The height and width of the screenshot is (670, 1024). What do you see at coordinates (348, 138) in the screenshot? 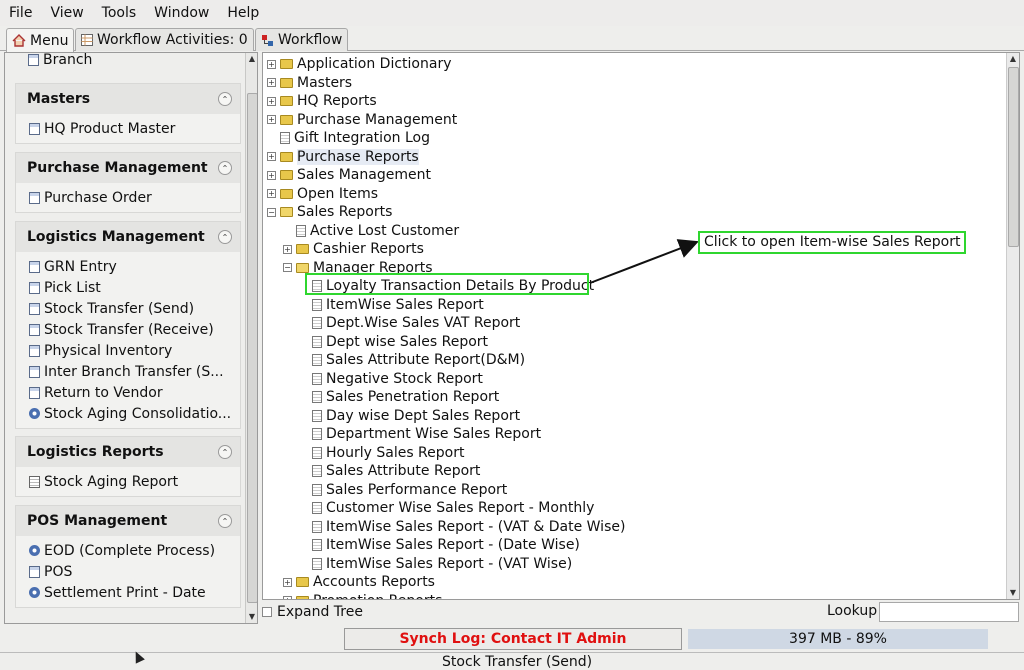
I see `tree-node: Gift Integration Log` at bounding box center [348, 138].